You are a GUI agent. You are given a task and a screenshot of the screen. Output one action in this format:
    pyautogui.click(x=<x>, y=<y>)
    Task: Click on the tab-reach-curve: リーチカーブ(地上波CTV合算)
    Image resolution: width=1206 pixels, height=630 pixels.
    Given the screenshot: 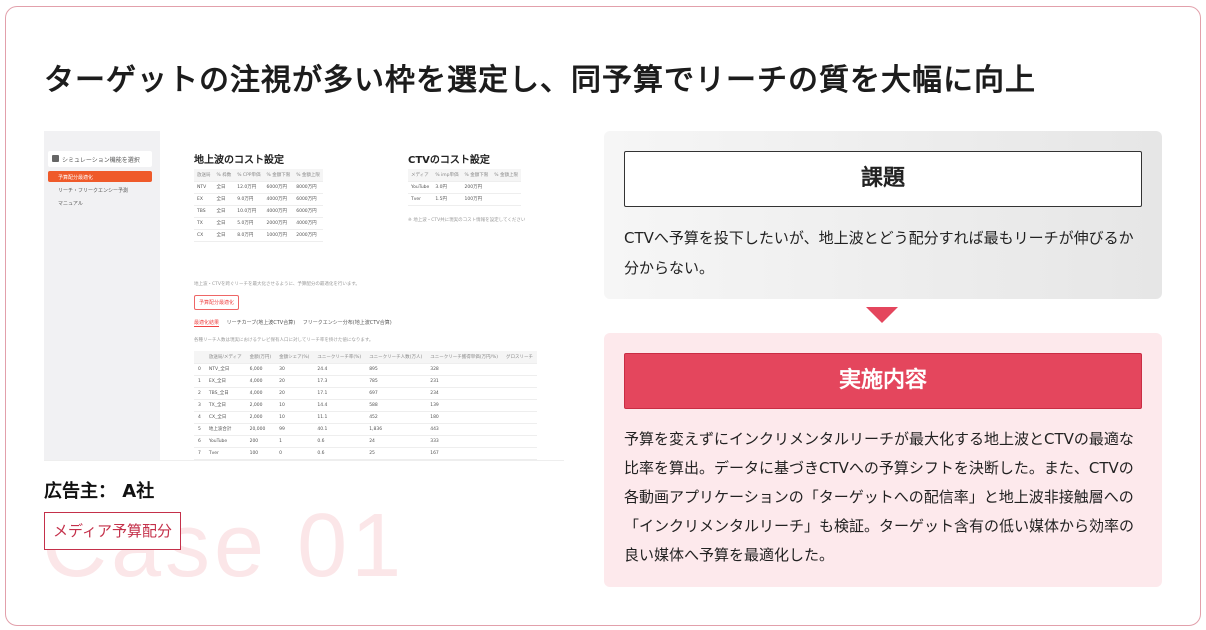 What is the action you would take?
    pyautogui.click(x=261, y=323)
    